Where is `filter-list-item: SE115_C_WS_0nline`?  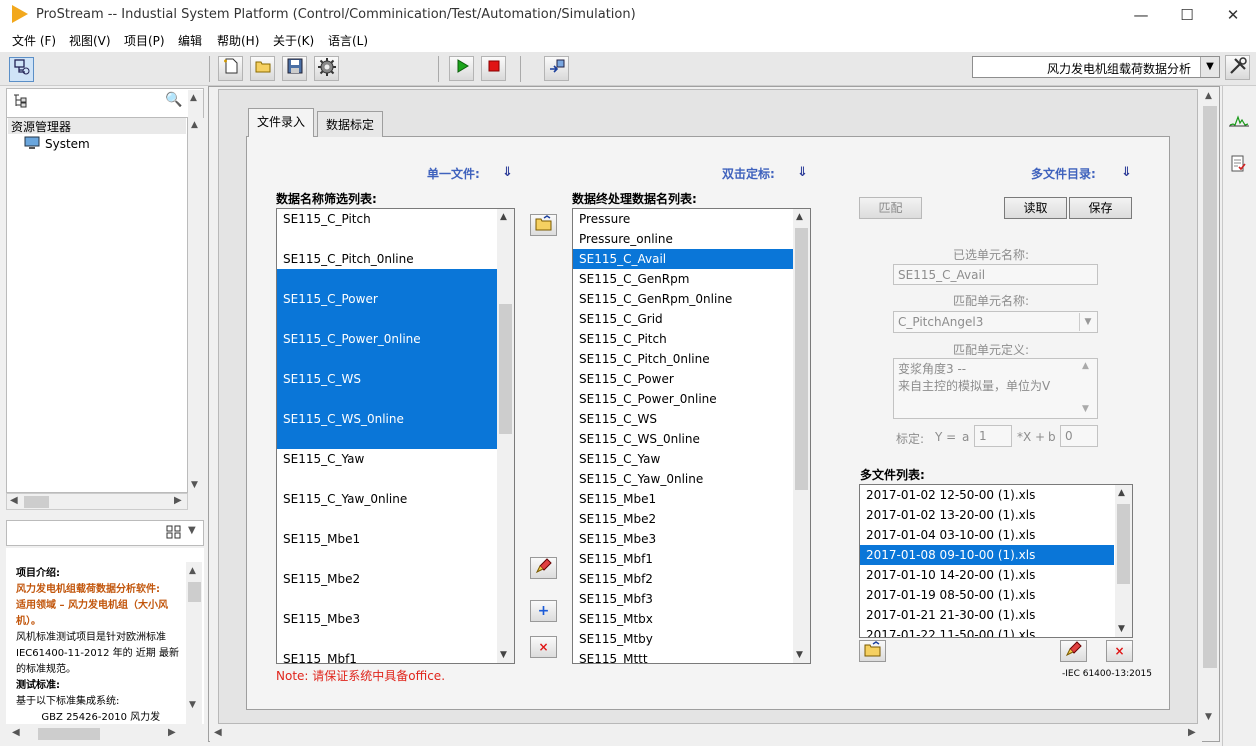 filter-list-item: SE115_C_WS_0nline is located at coordinates (387, 419).